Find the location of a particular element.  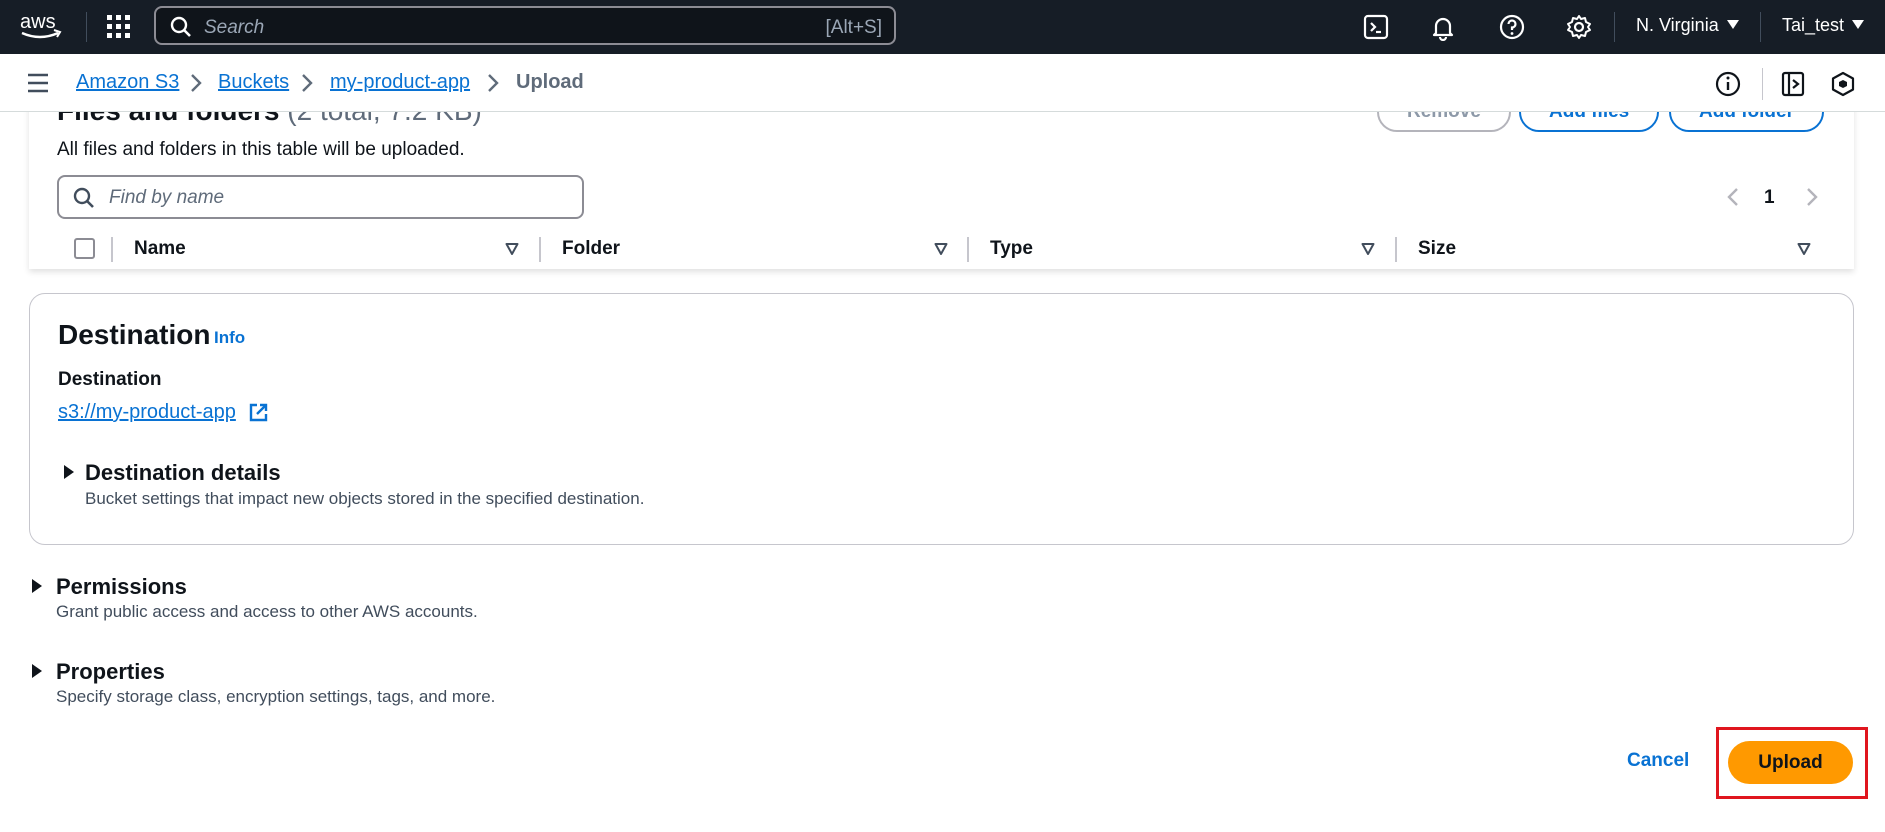

external-link-icon is located at coordinates (258, 412).